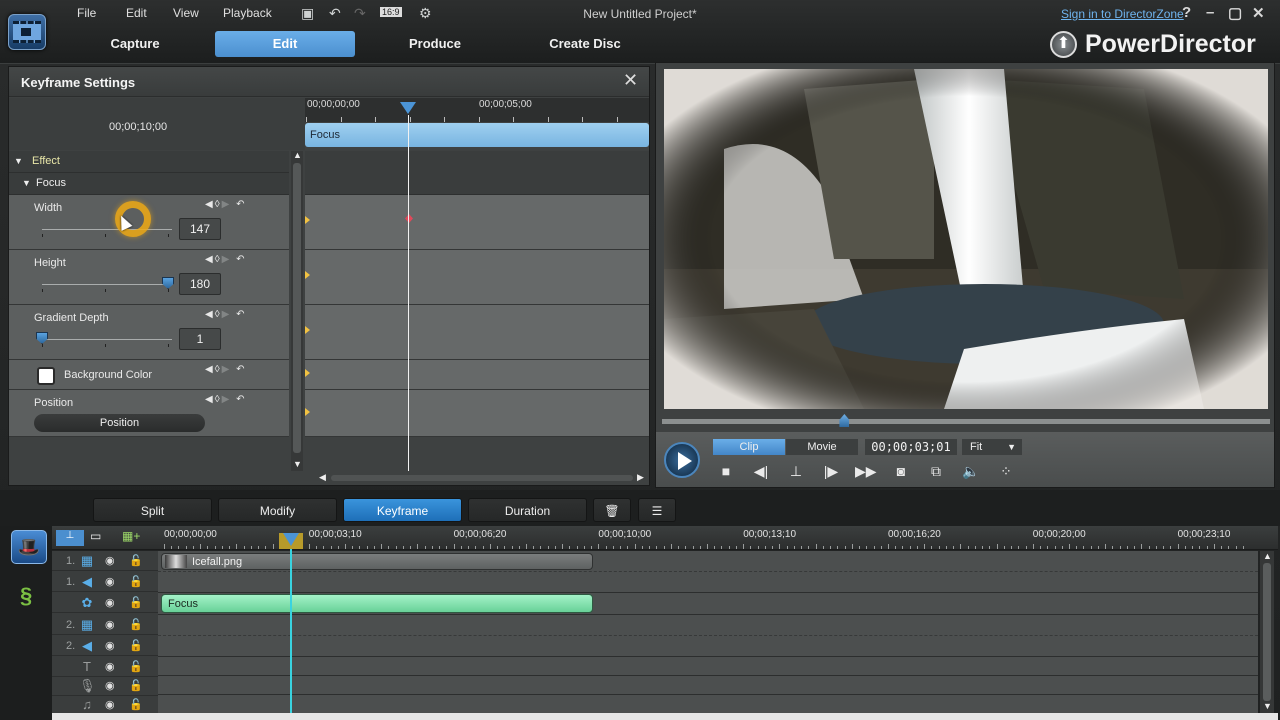  I want to click on sign-in-link: Sign in to DirectorZone, so click(1122, 14).